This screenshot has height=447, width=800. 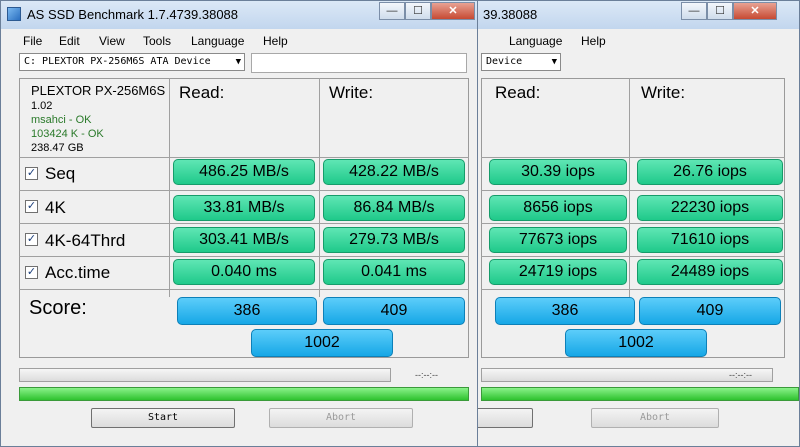 I want to click on menu-tools: Tools, so click(x=157, y=41).